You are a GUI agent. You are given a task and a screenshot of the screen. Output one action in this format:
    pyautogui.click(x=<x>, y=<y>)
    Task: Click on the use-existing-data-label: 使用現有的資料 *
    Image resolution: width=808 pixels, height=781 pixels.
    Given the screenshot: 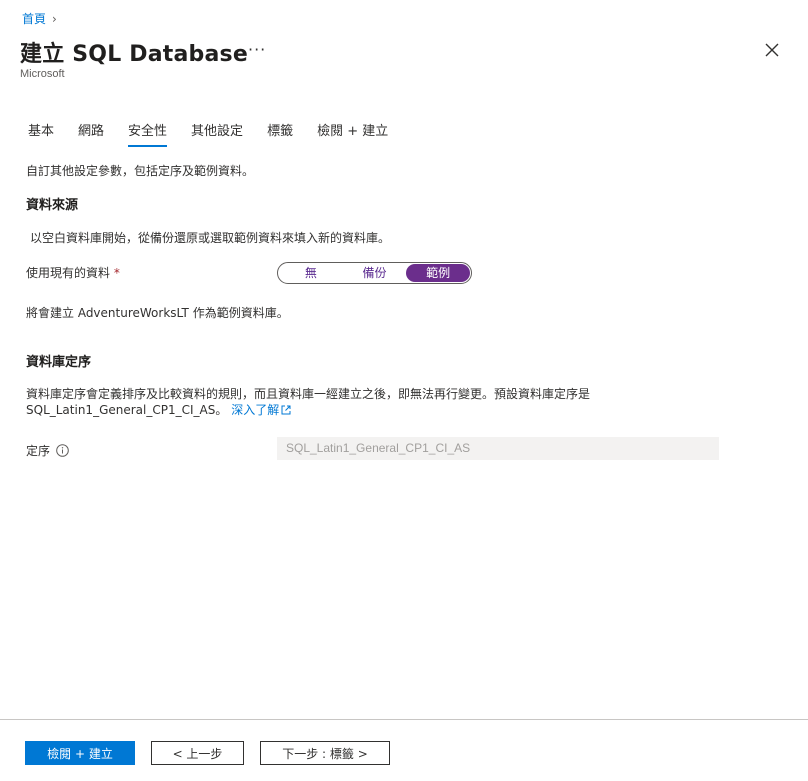 What is the action you would take?
    pyautogui.click(x=73, y=272)
    